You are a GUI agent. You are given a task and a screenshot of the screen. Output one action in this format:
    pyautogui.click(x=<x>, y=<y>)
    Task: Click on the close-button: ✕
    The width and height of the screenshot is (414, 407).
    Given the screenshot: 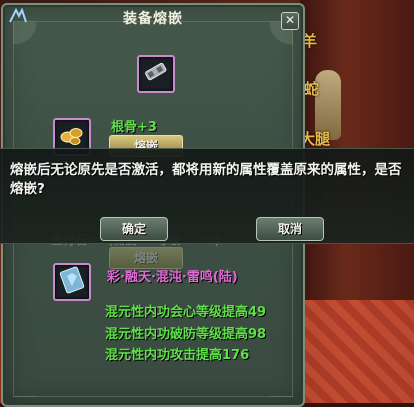 What is the action you would take?
    pyautogui.click(x=290, y=21)
    